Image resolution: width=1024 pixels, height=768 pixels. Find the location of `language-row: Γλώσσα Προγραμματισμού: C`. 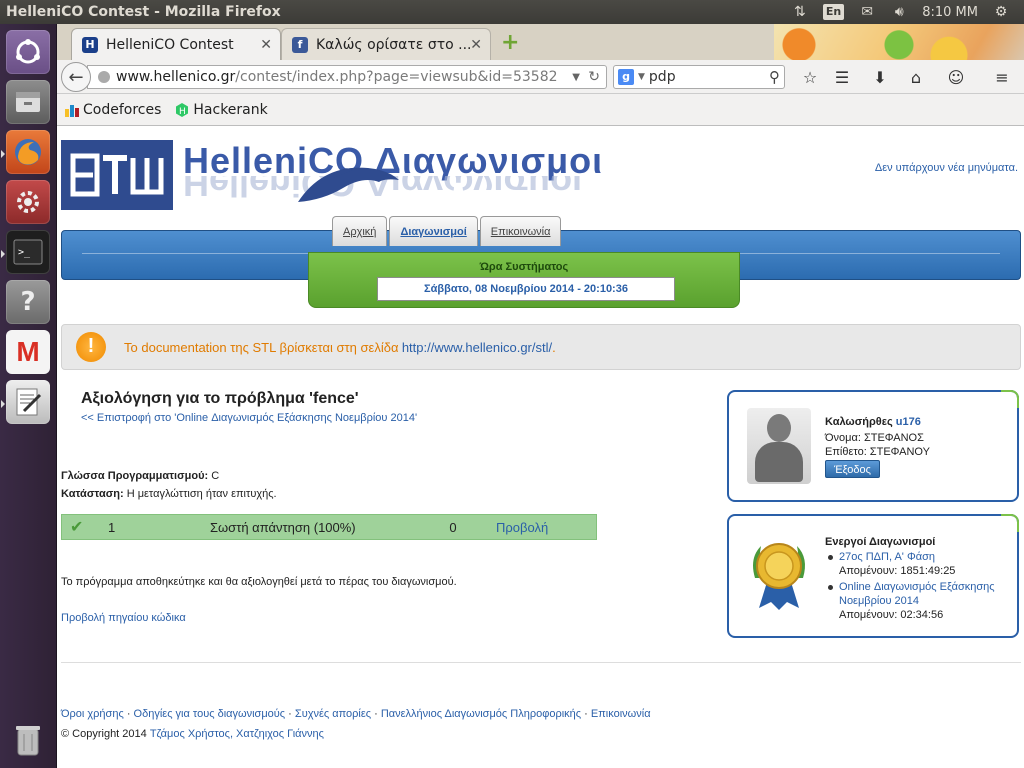

language-row: Γλώσσα Προγραμματισμού: C is located at coordinates (140, 476).